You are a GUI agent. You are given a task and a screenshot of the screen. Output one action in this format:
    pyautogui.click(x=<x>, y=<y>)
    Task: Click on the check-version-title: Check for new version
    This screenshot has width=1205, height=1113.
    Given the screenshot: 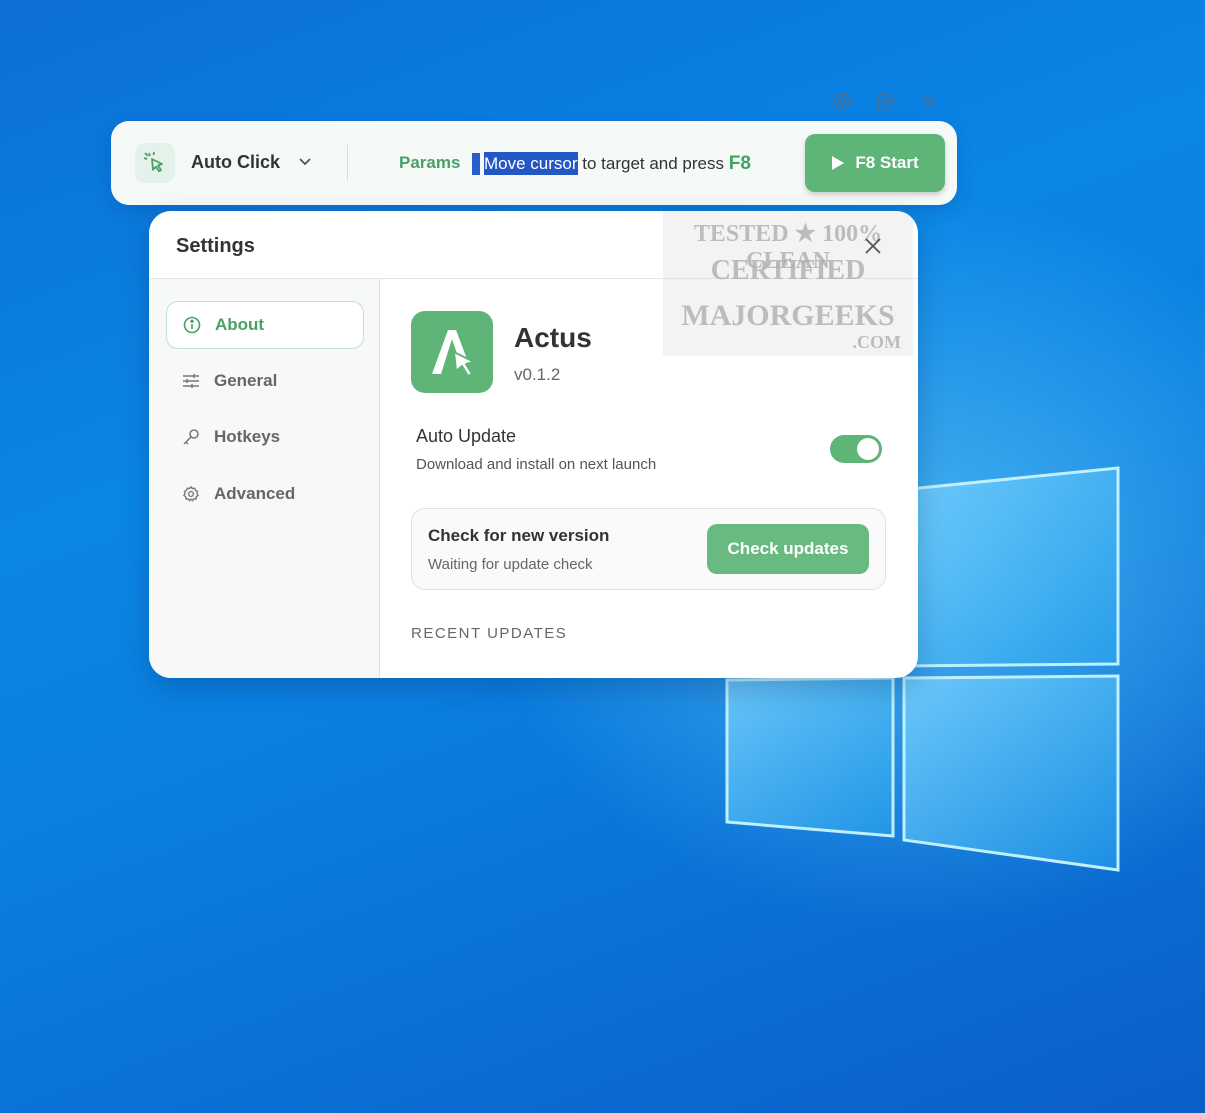 What is the action you would take?
    pyautogui.click(x=519, y=535)
    